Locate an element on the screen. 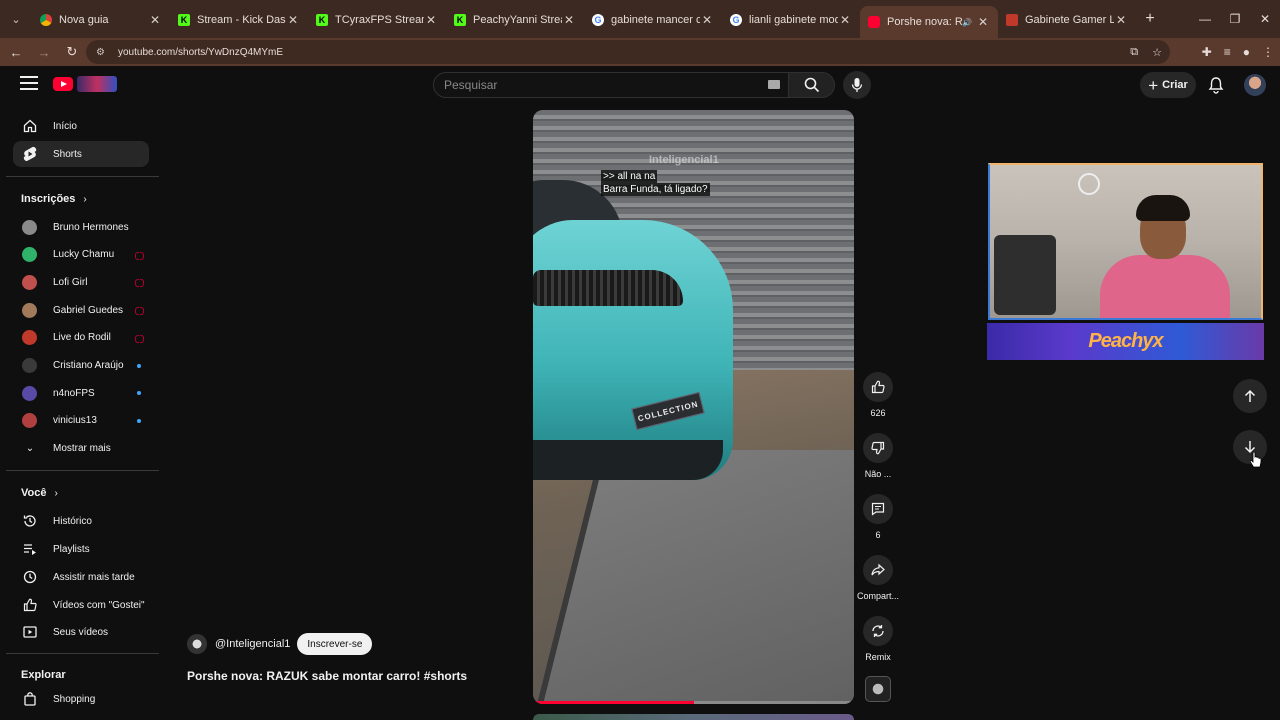  browser-tab: K TCyraxFPS Stream - Watch✕ is located at coordinates (377, 20).